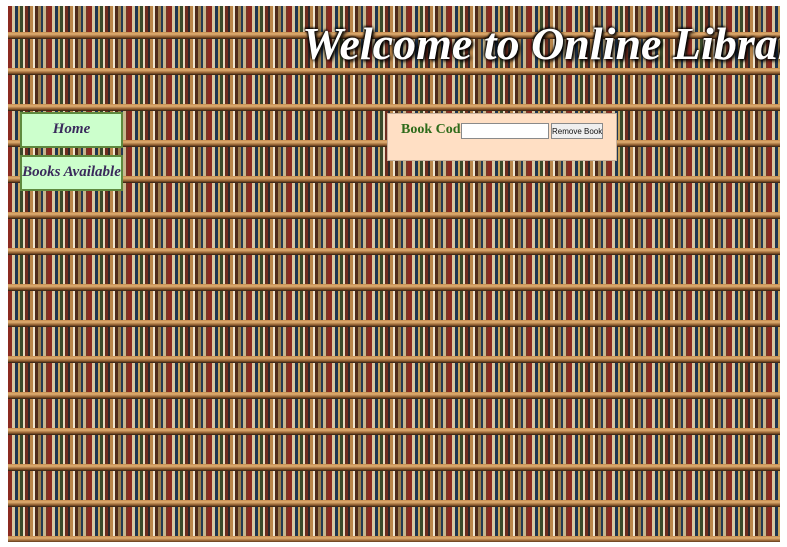 This screenshot has height=547, width=787. I want to click on remove-book-form: Book Code: Remove Book, so click(502, 137).